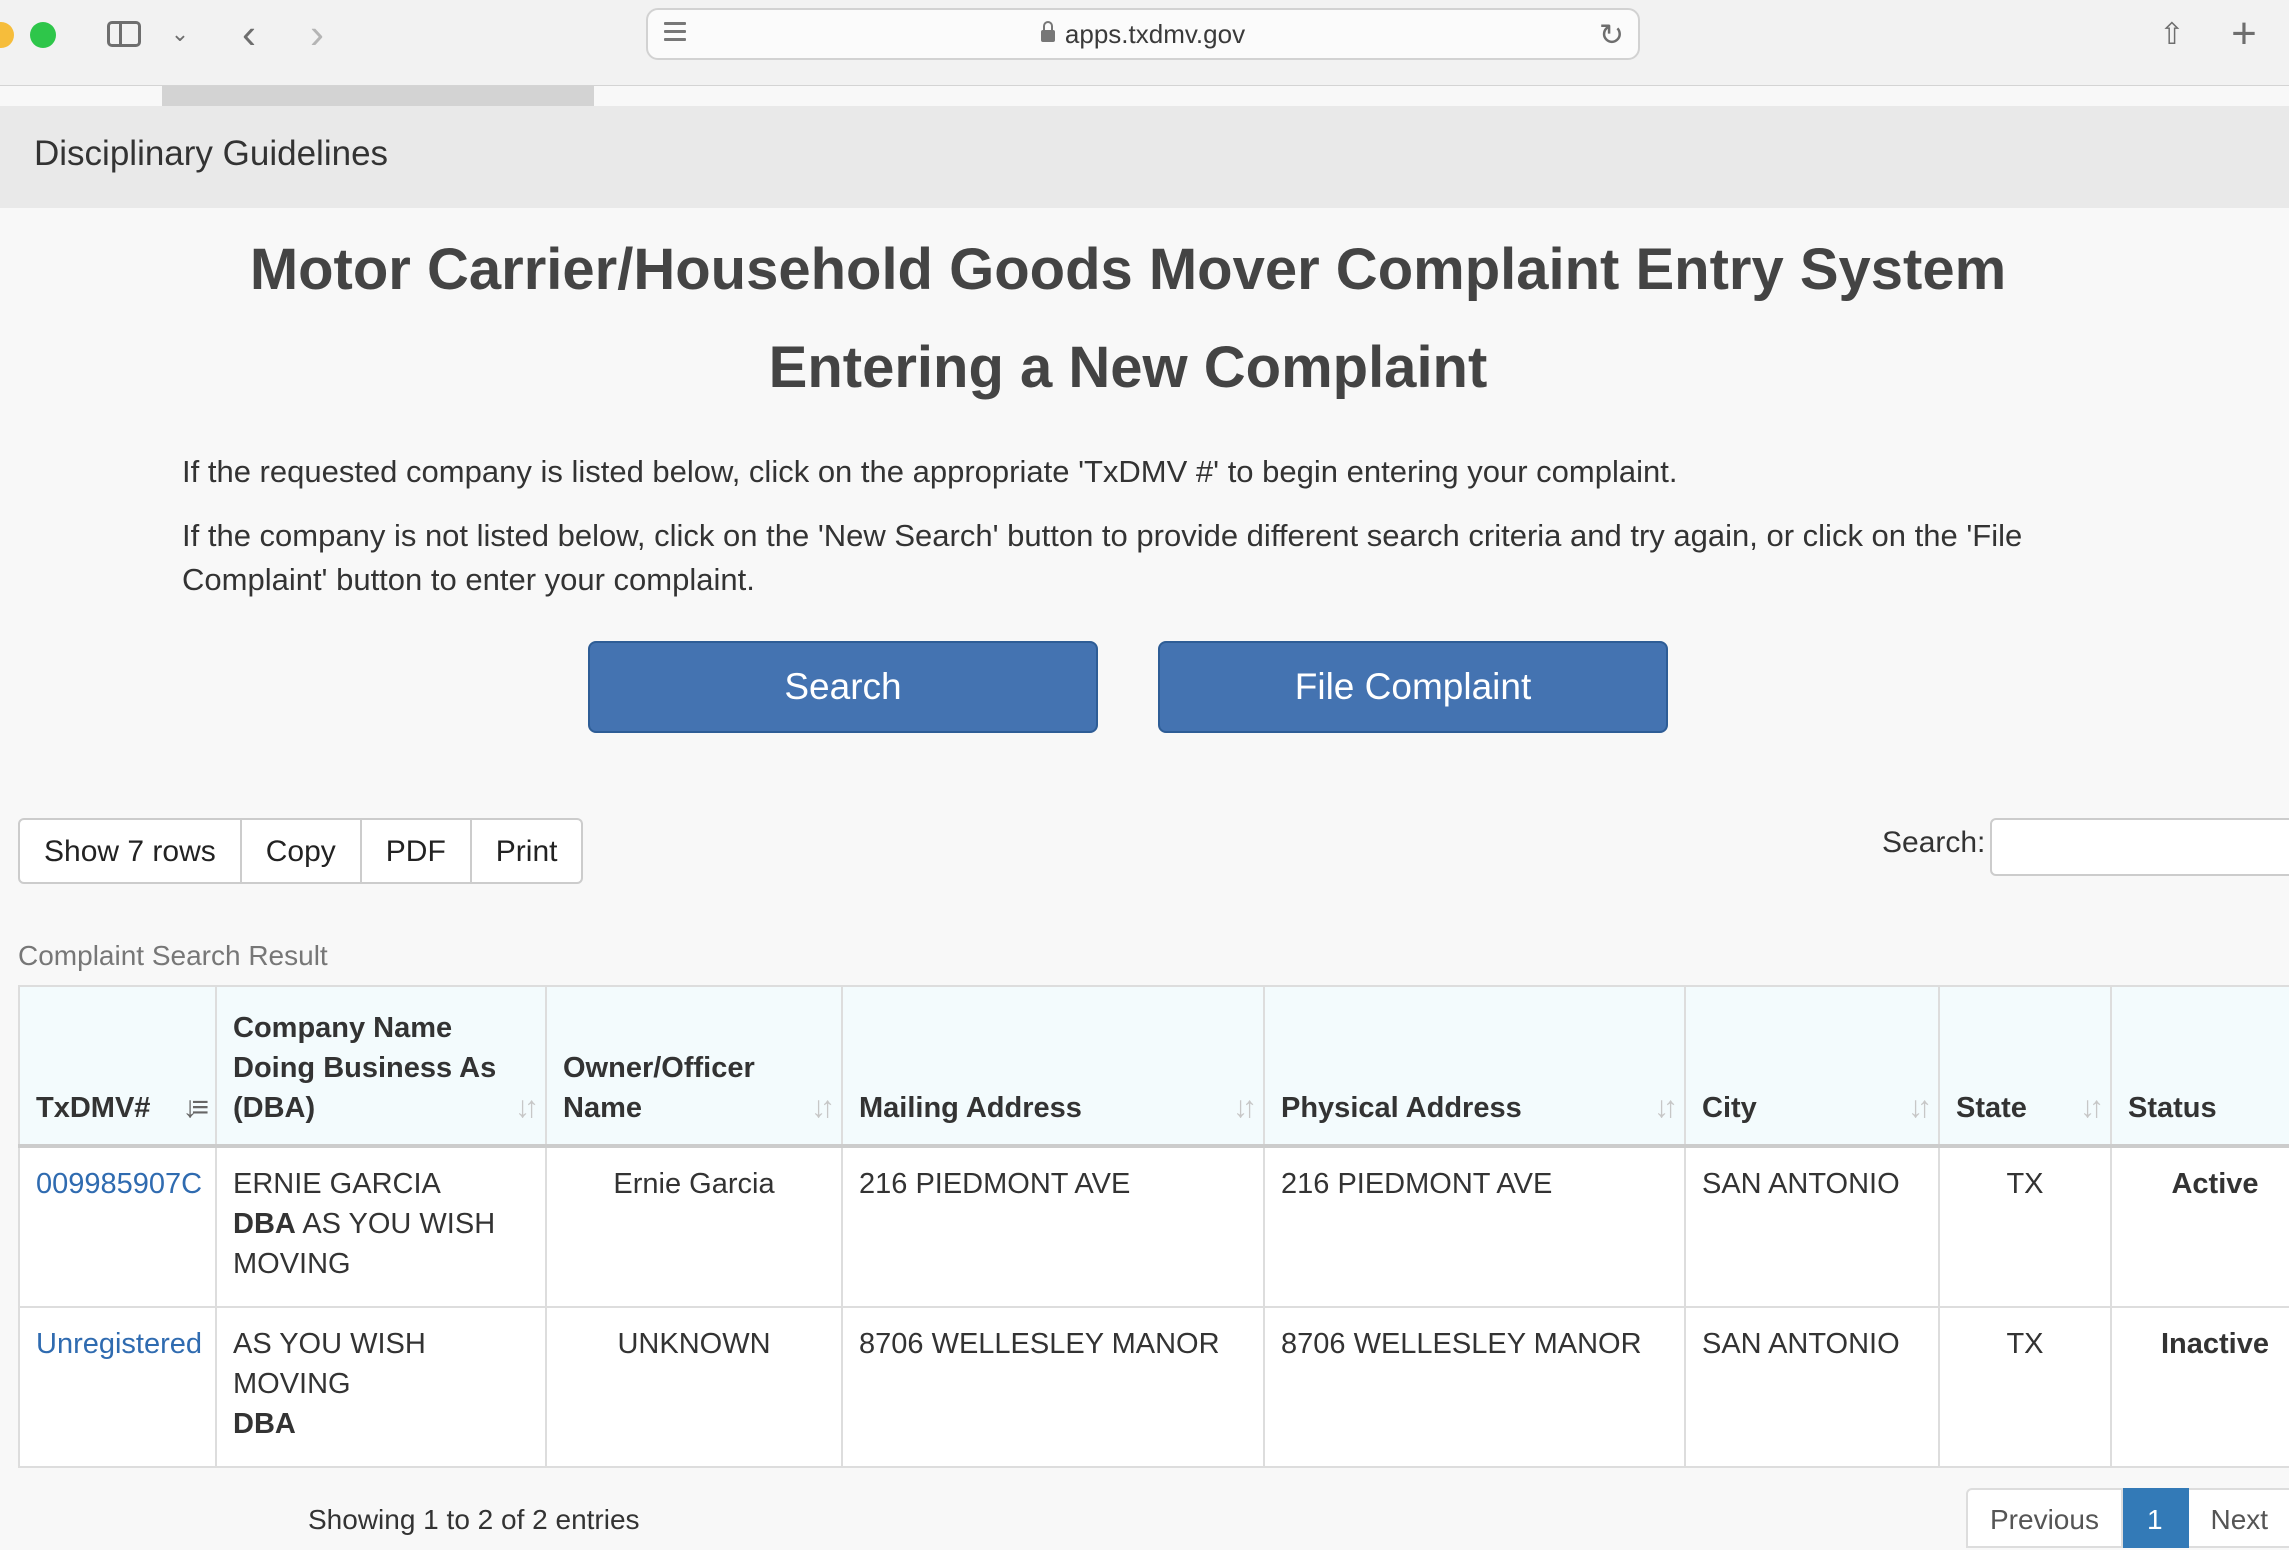 The image size is (2289, 1550). Describe the element at coordinates (130, 851) in the screenshot. I see `show-rows-button: Show 7 rows` at that location.